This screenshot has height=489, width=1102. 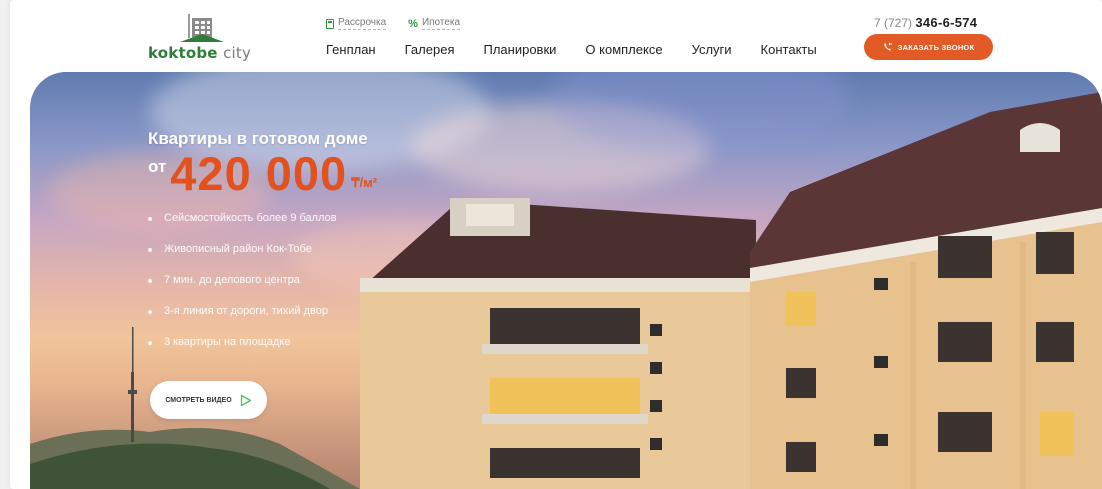 What do you see at coordinates (936, 47) in the screenshot?
I see `callback-label: заказать звонок` at bounding box center [936, 47].